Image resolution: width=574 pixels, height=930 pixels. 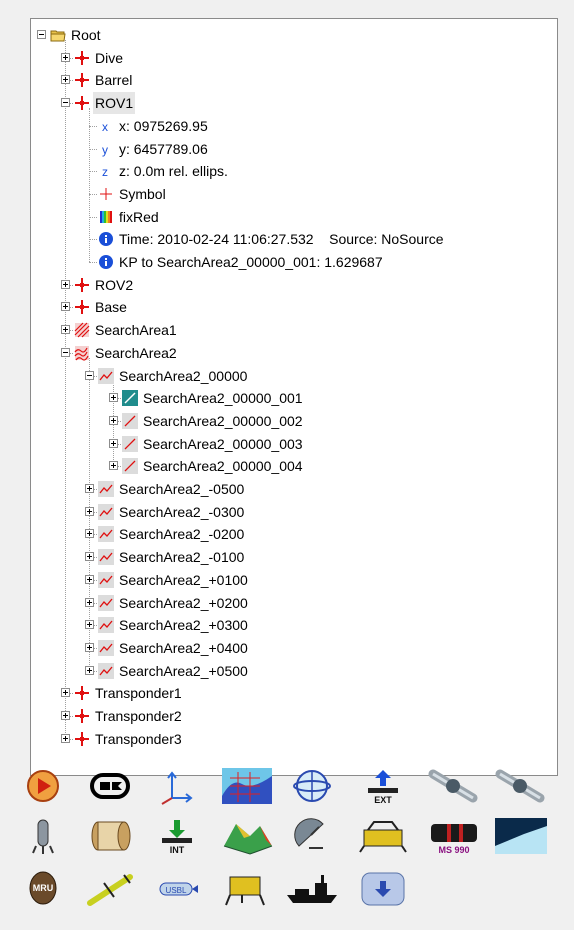 I want to click on tree-node: SearchArea2_+0200, so click(x=294, y=603).